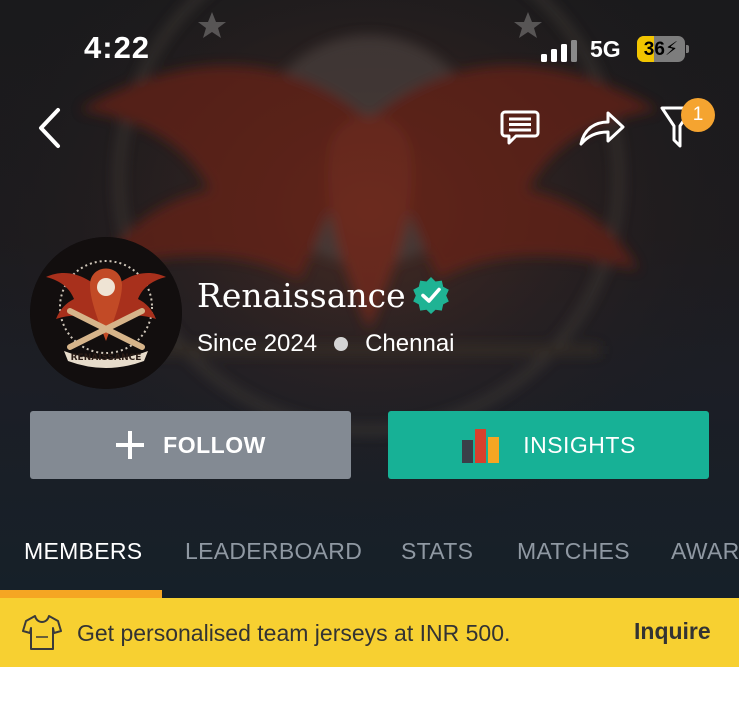  I want to click on battery-level: 36, so click(654, 49).